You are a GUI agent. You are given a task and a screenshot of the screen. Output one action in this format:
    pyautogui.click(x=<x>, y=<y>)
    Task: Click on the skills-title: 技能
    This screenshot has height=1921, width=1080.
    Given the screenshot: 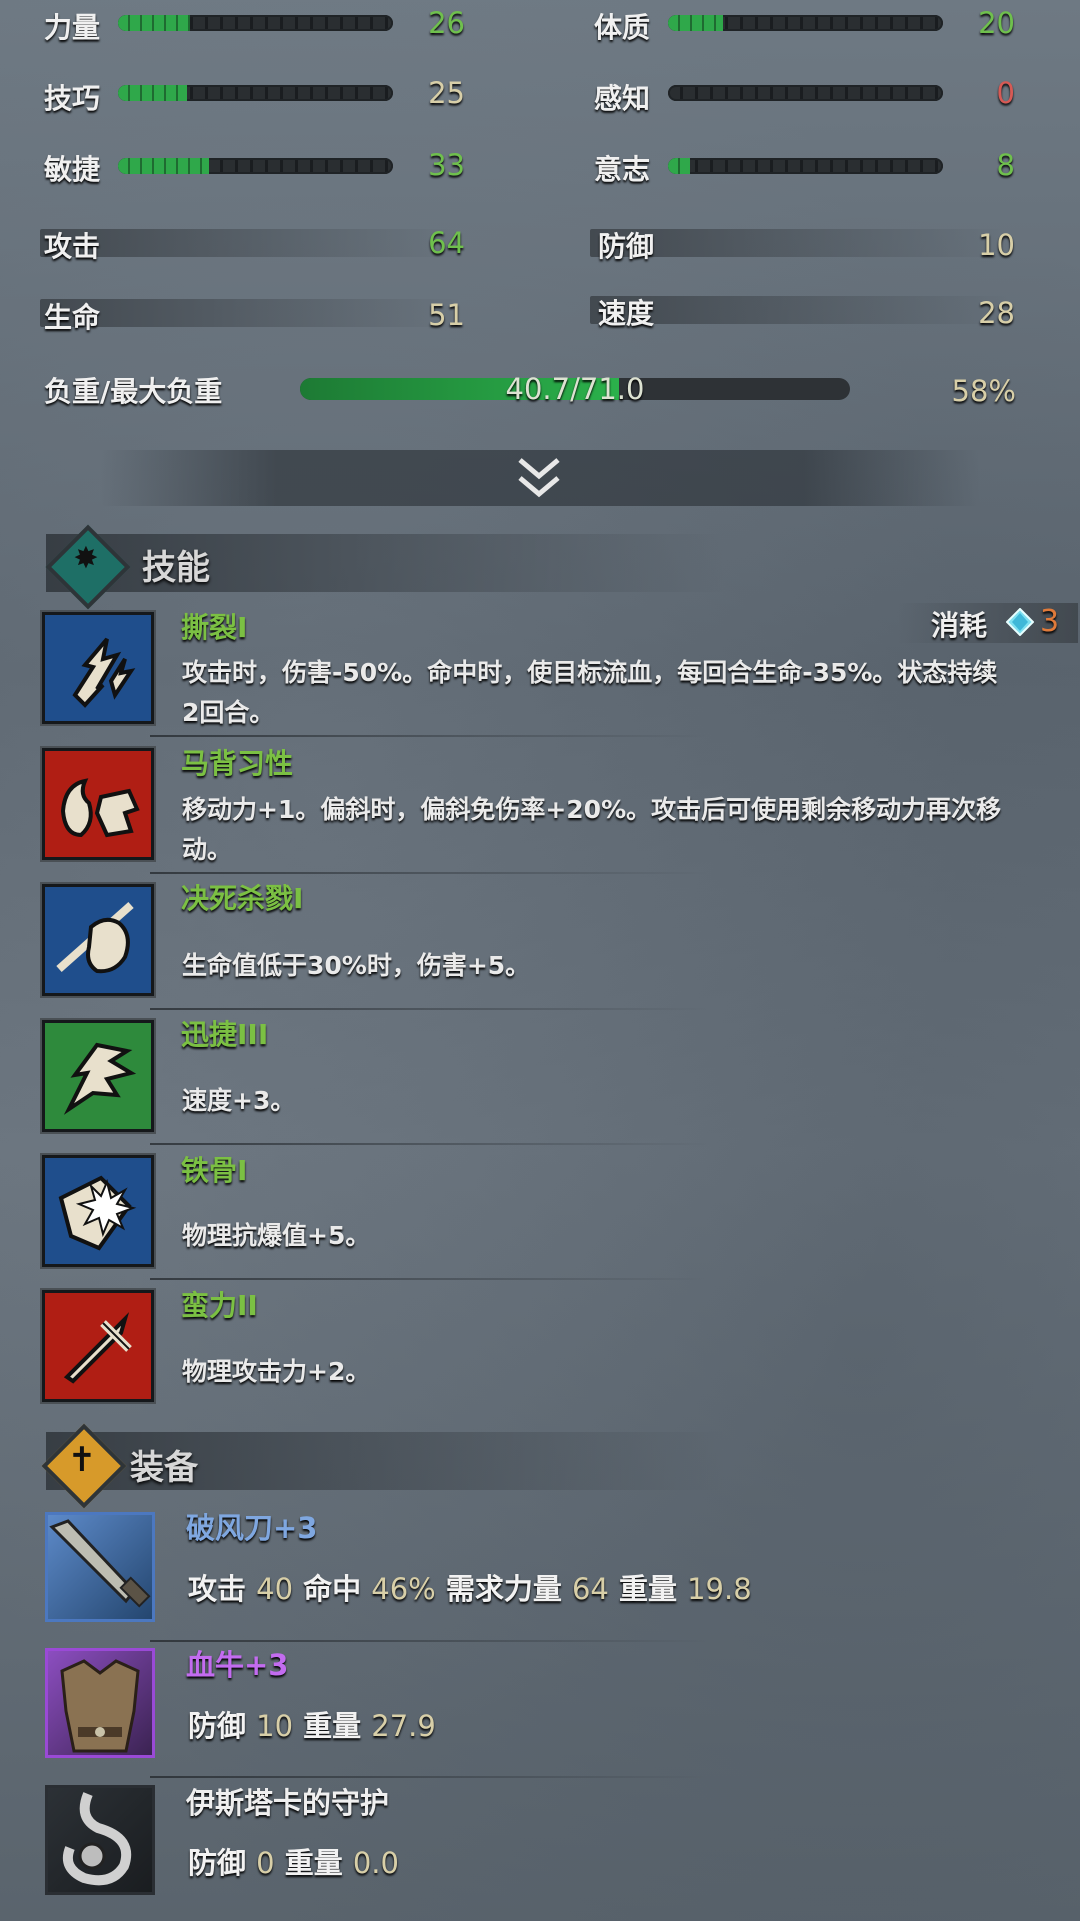 What is the action you would take?
    pyautogui.click(x=176, y=568)
    